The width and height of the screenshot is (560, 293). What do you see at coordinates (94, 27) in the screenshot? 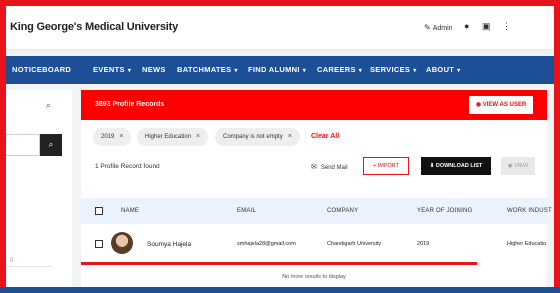
I see `university-brand: King George's Medical University` at bounding box center [94, 27].